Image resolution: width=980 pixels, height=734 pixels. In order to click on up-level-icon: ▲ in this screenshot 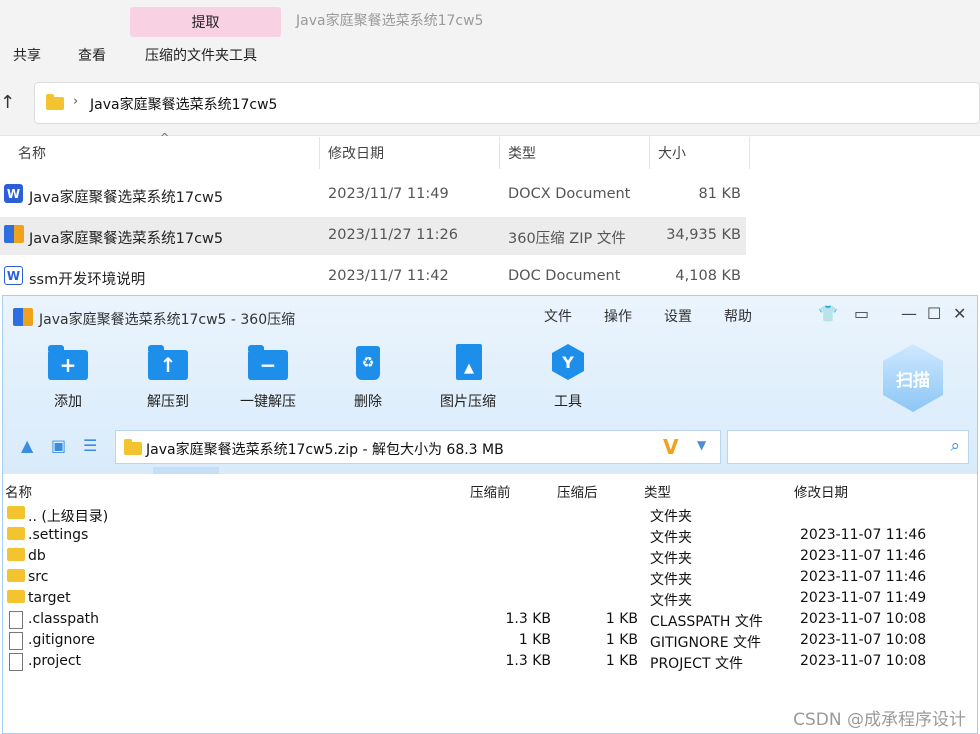, I will do `click(27, 445)`.